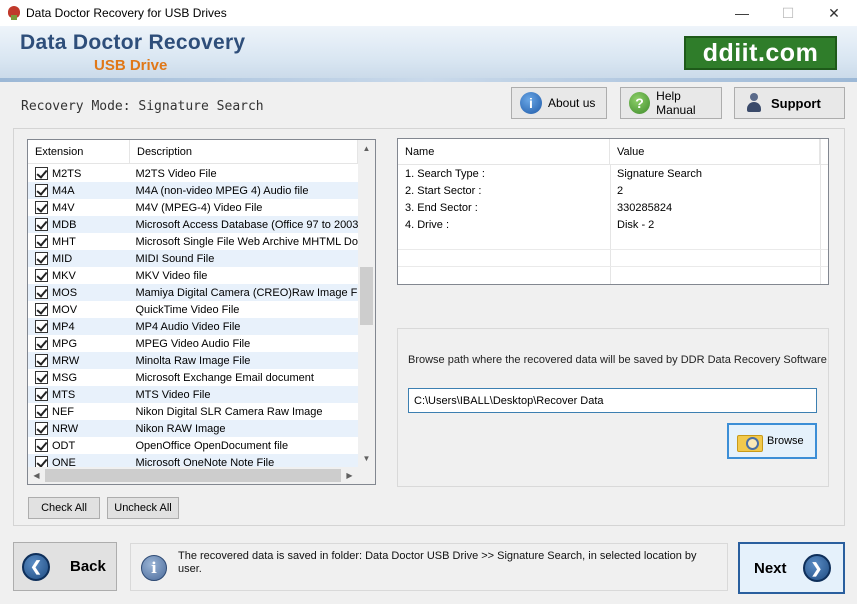  What do you see at coordinates (65, 428) in the screenshot?
I see `extension-code: NRW` at bounding box center [65, 428].